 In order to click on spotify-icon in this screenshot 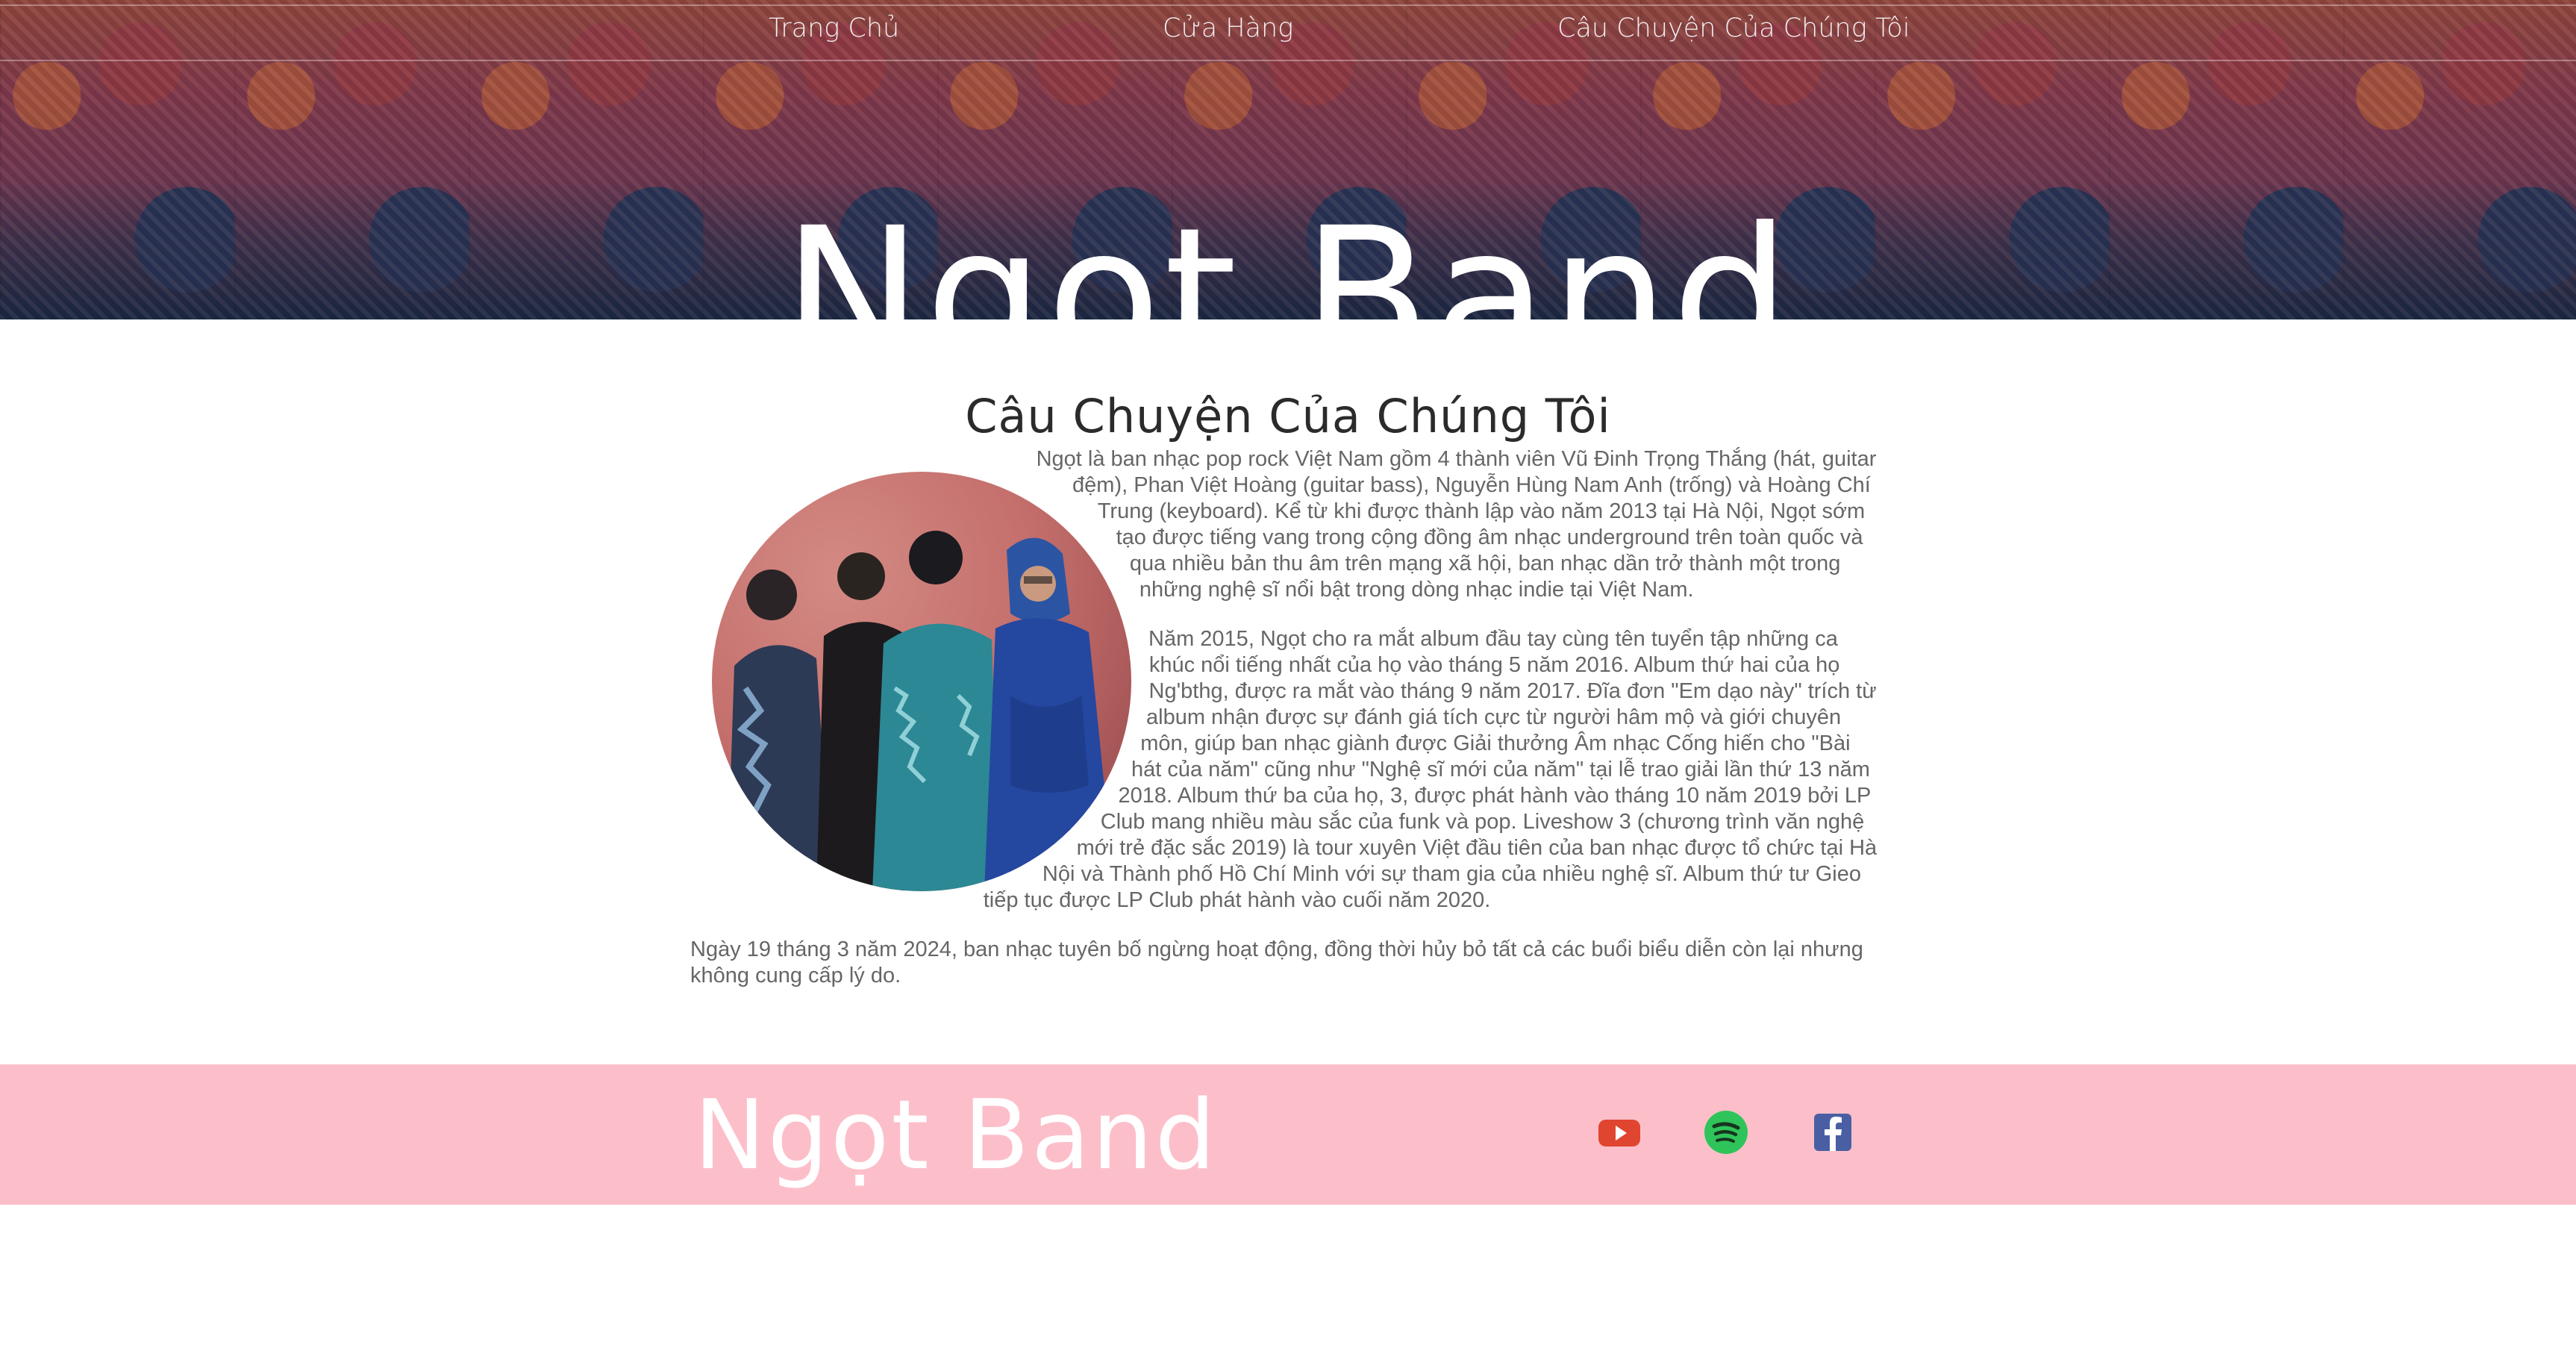, I will do `click(1726, 1132)`.